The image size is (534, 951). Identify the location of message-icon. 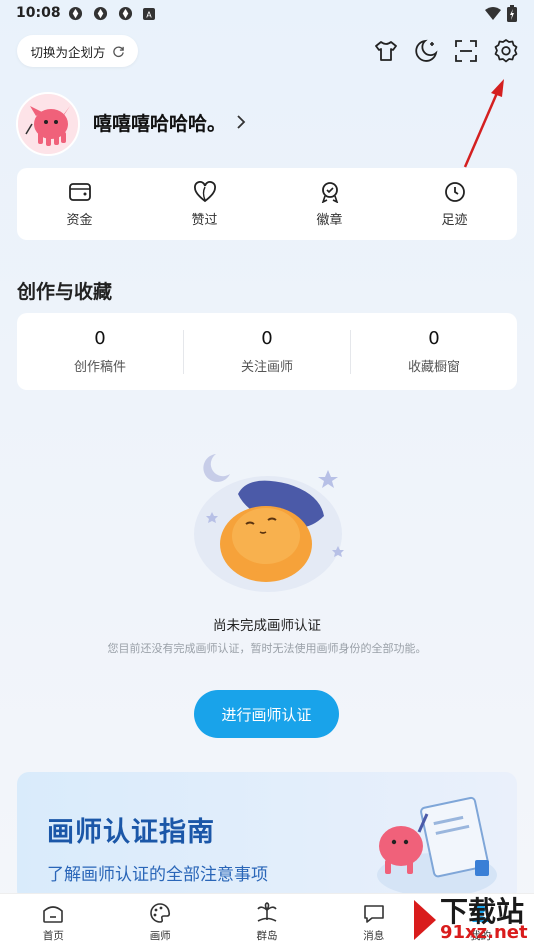
(373, 914).